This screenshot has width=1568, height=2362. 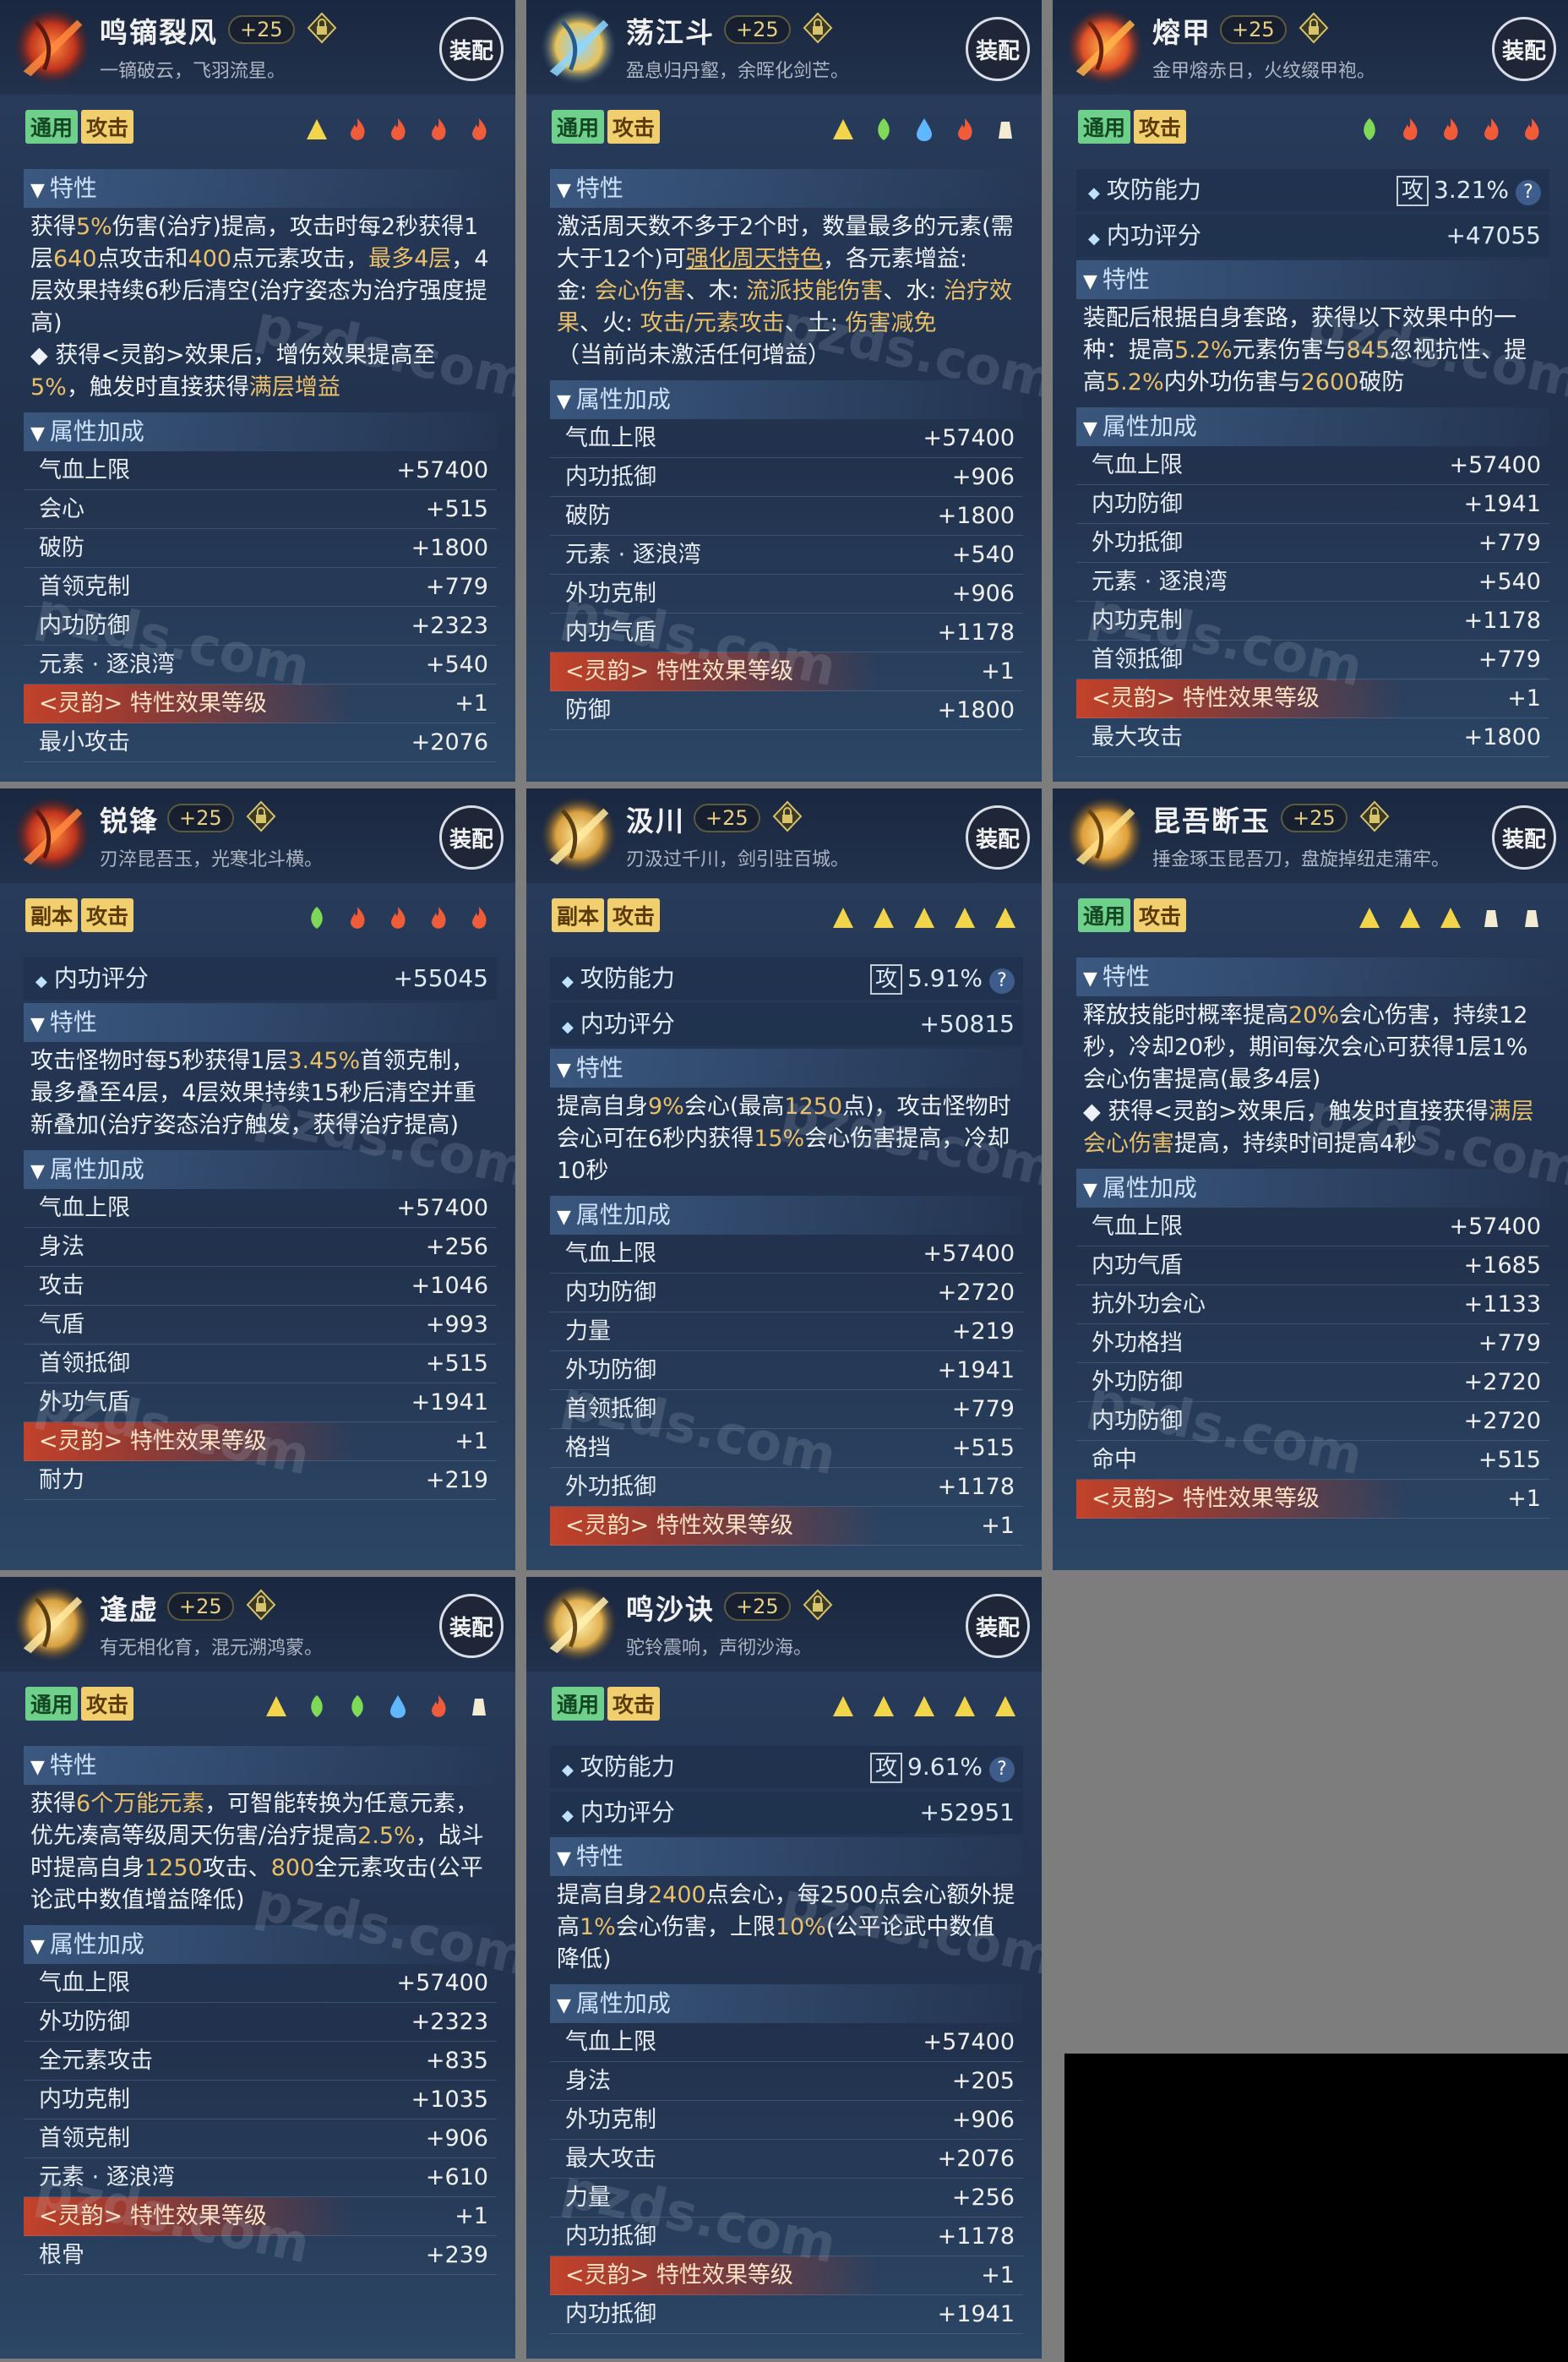 I want to click on stat-label: ◆ 内功评分, so click(x=618, y=1813).